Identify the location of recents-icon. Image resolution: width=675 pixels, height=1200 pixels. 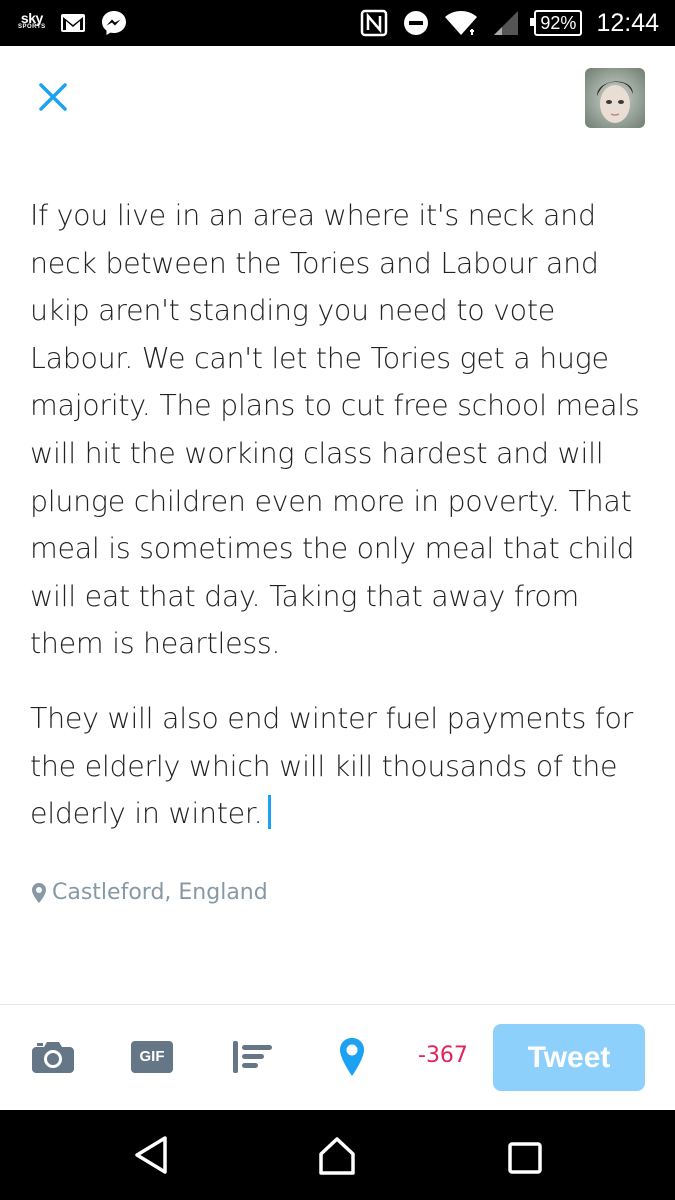
(525, 1158).